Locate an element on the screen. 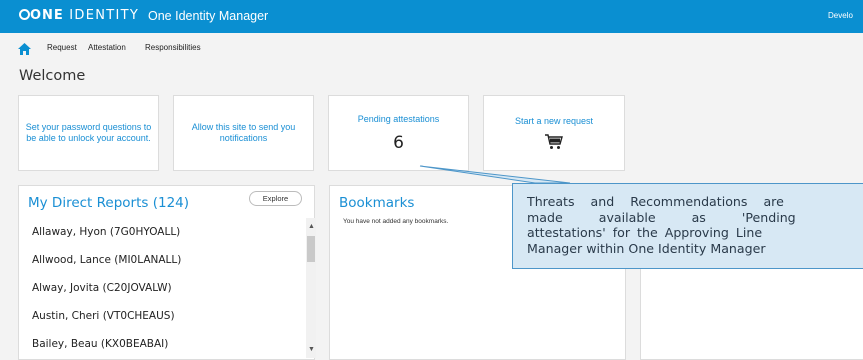  callout-line: attestations' for the Approving Line is located at coordinates (645, 232).